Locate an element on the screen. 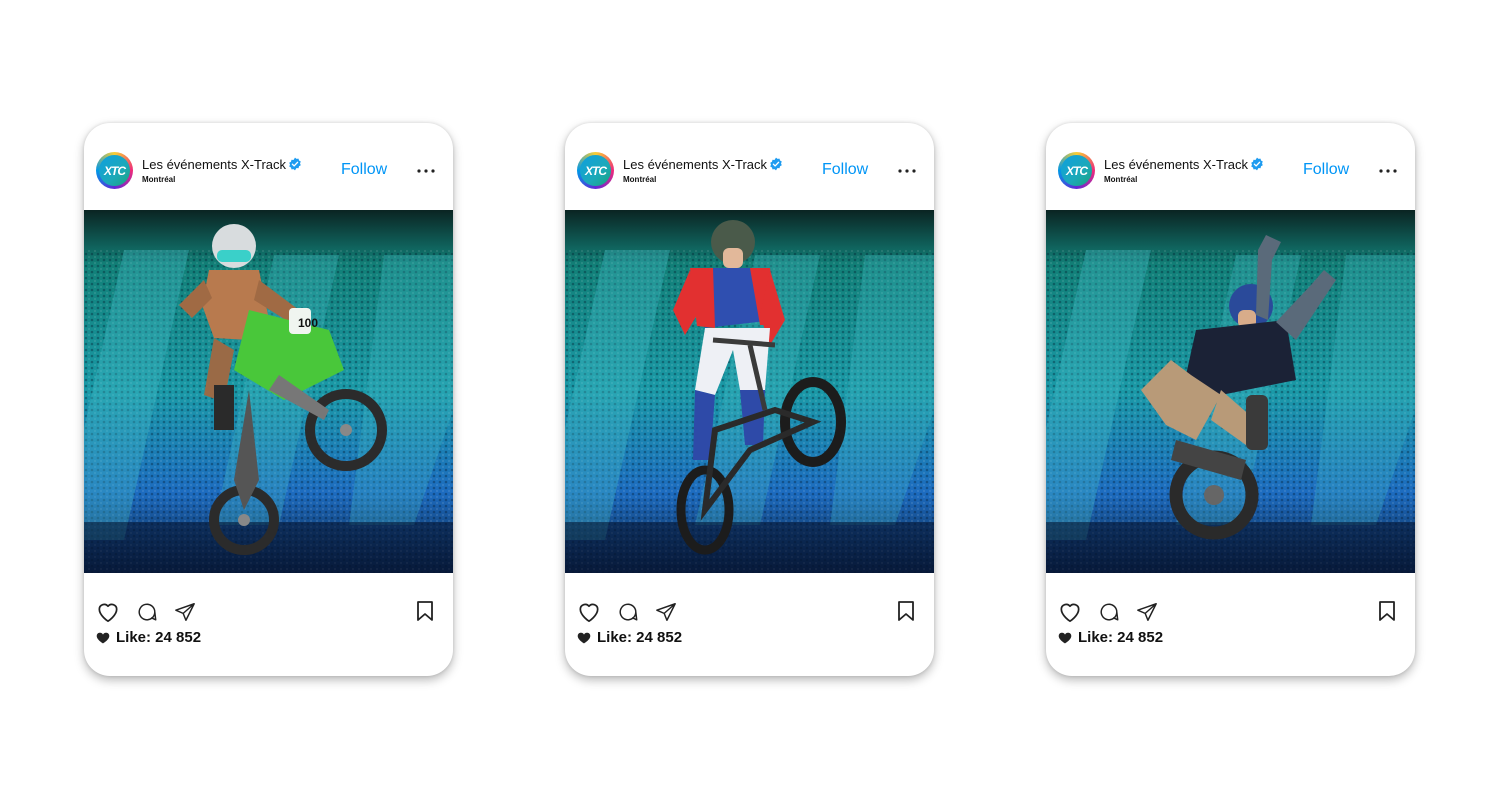 This screenshot has height=800, width=1500. motocross-rider-photo: 100 is located at coordinates (268, 391).